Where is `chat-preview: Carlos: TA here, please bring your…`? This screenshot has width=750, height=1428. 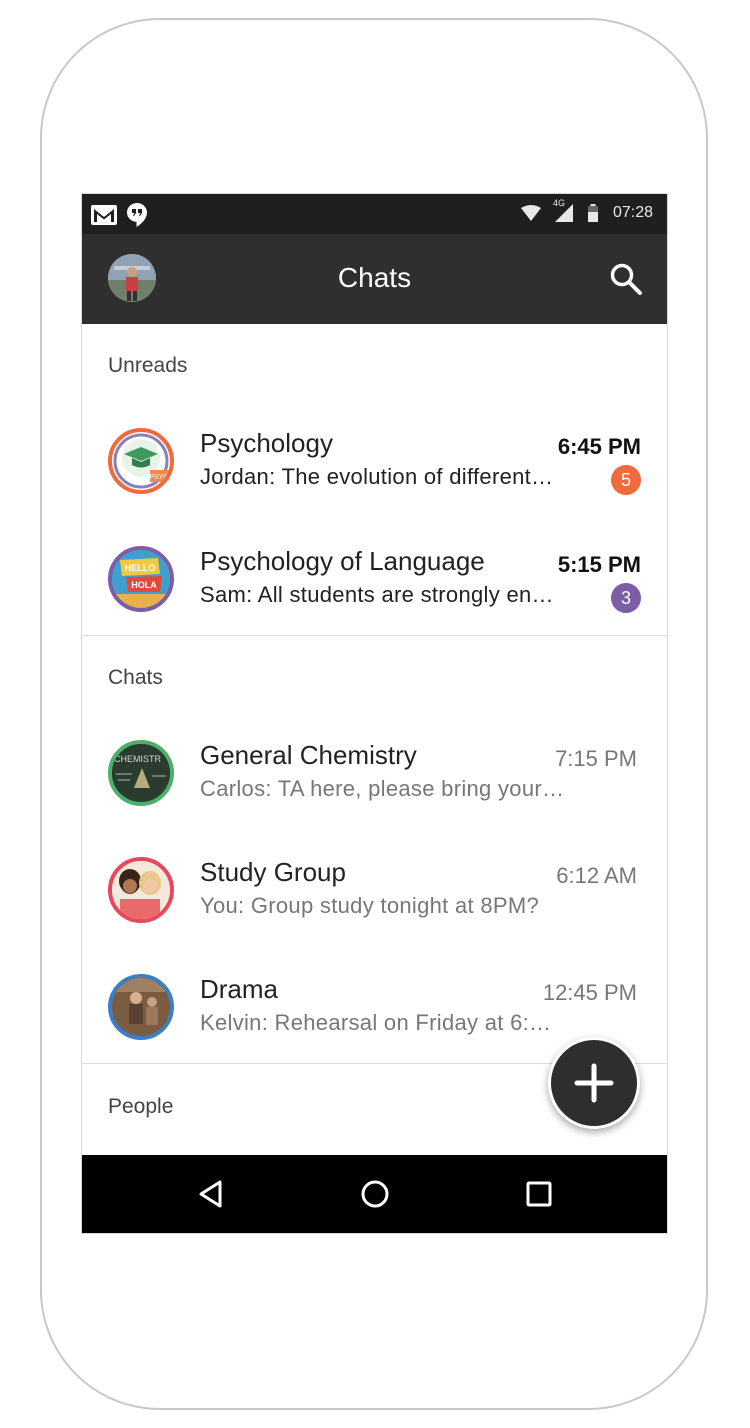 chat-preview: Carlos: TA here, please bring your… is located at coordinates (382, 788).